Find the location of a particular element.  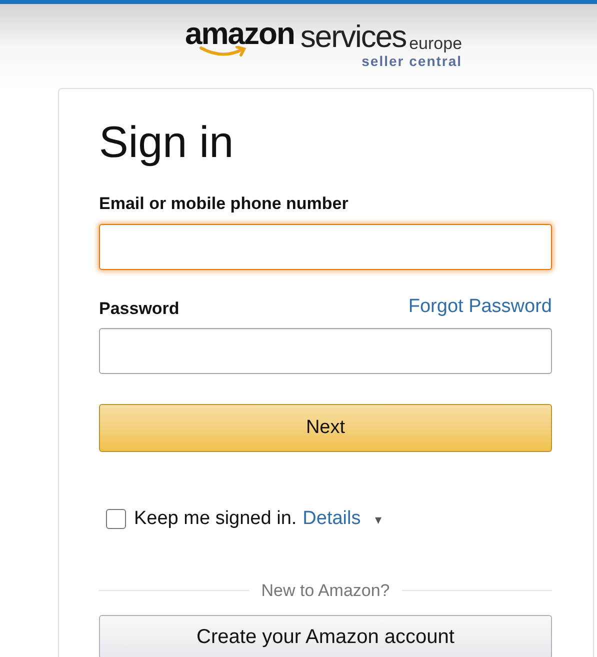

field-label: Email or mobile phone number is located at coordinates (223, 204).